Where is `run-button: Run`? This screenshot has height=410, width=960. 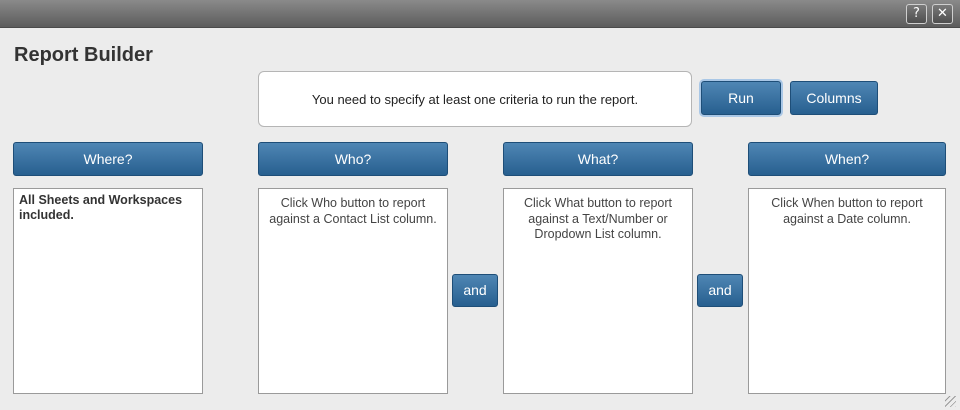
run-button: Run is located at coordinates (741, 98).